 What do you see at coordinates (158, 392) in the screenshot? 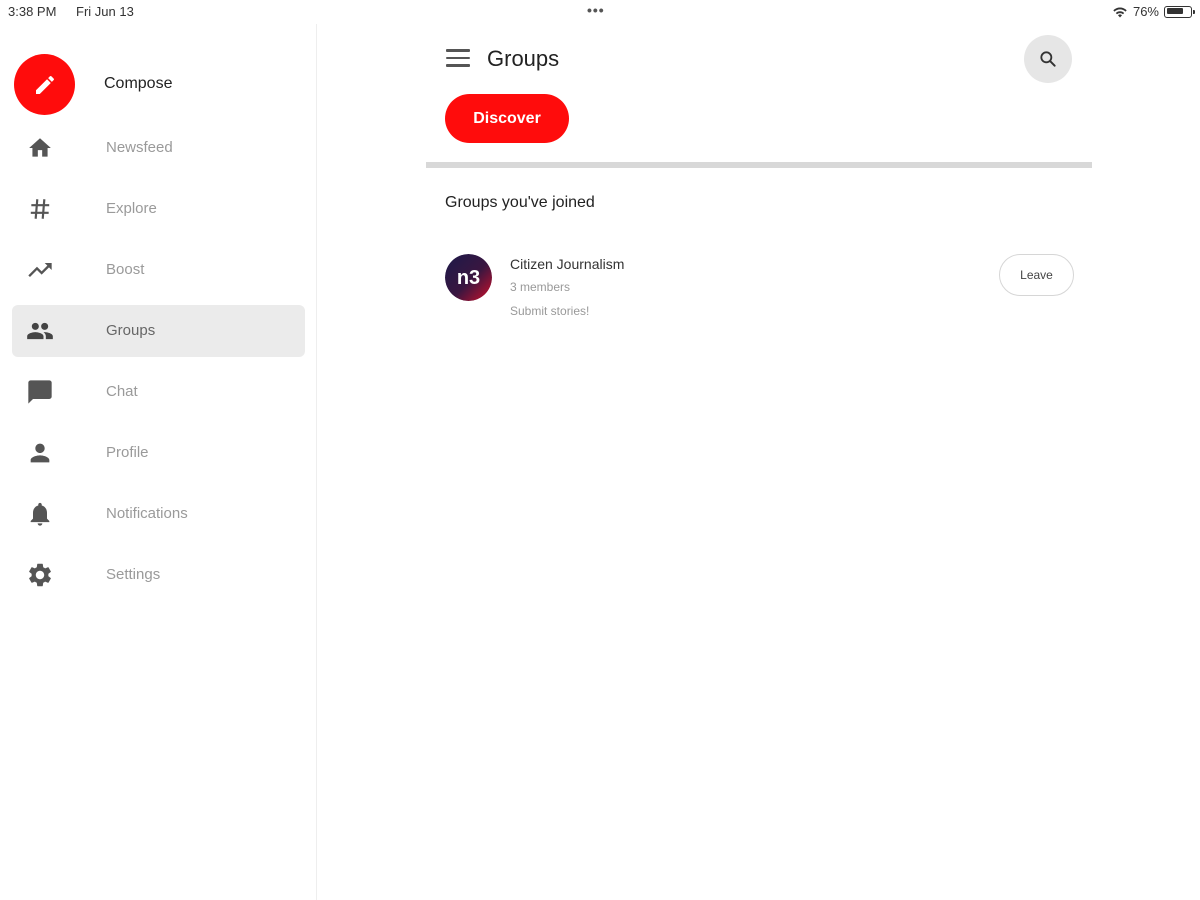
I see `sidebar-item-chat: Chat` at bounding box center [158, 392].